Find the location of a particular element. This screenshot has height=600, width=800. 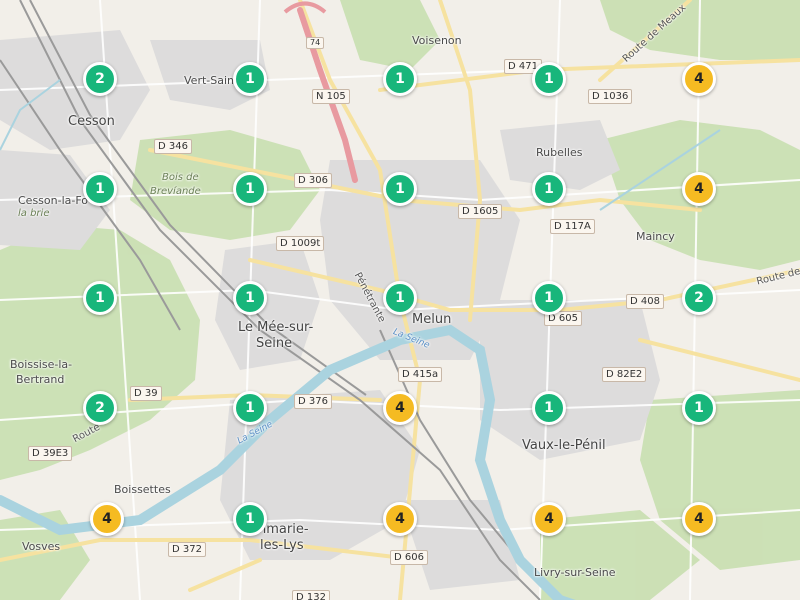

place-boissise-line1: Boissise-la- is located at coordinates (41, 364).